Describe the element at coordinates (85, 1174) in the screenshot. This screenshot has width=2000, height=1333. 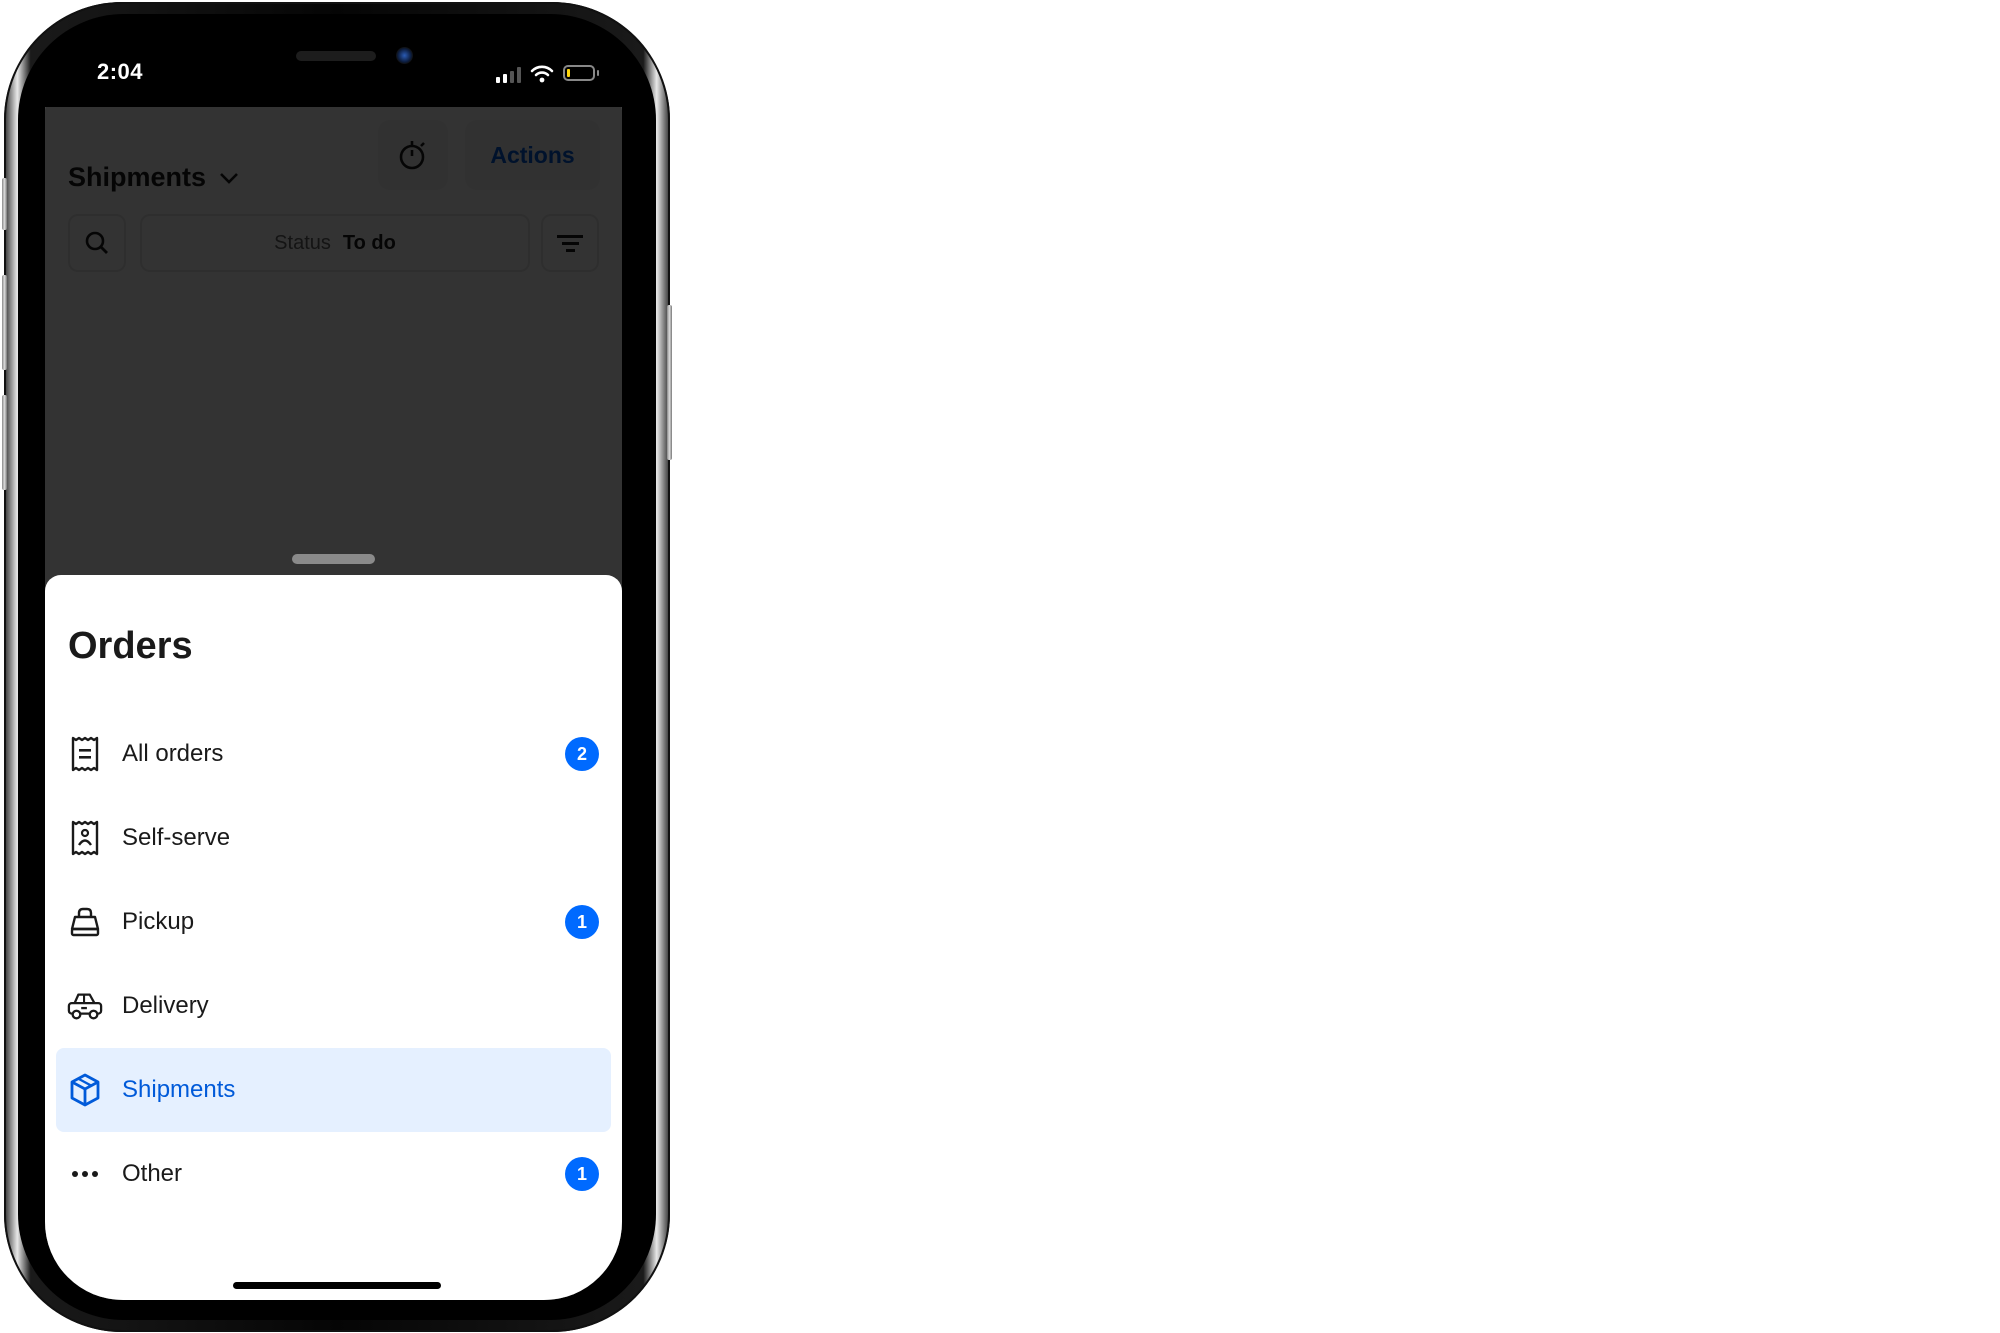
I see `more-dots-icon` at that location.